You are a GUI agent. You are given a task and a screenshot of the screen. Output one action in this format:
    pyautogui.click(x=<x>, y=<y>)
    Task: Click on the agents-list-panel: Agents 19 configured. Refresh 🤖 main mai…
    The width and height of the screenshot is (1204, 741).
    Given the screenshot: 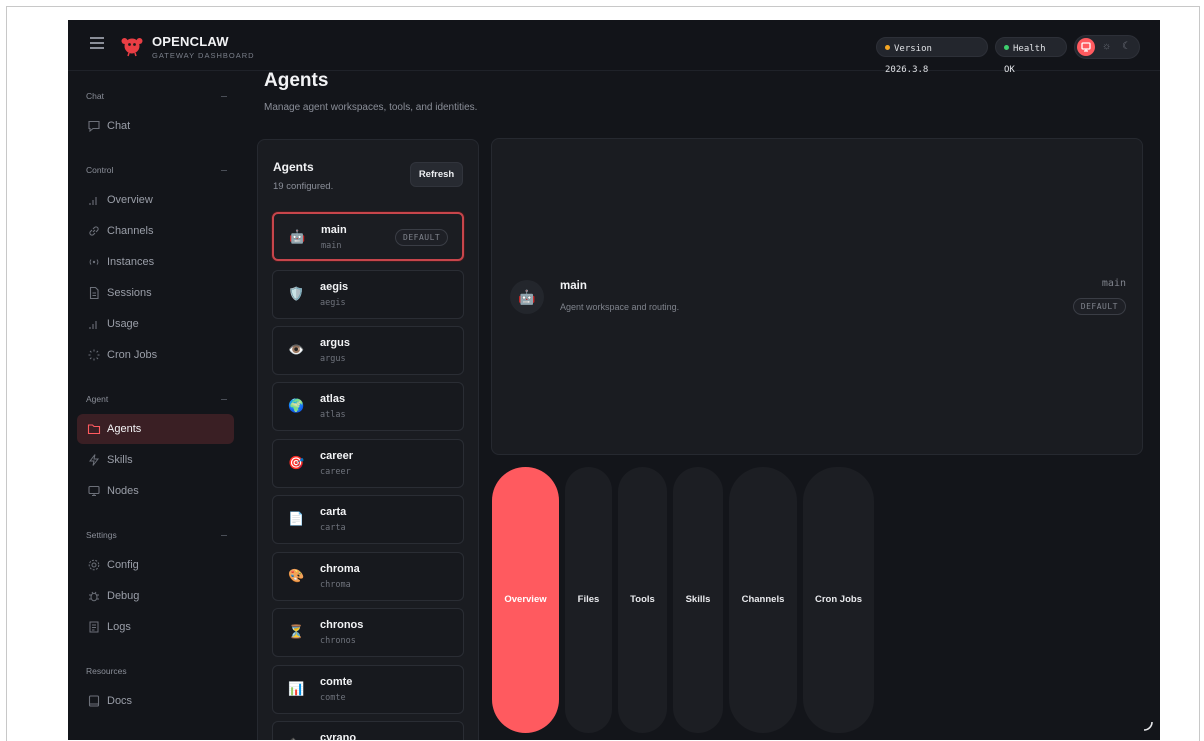 What is the action you would take?
    pyautogui.click(x=368, y=439)
    